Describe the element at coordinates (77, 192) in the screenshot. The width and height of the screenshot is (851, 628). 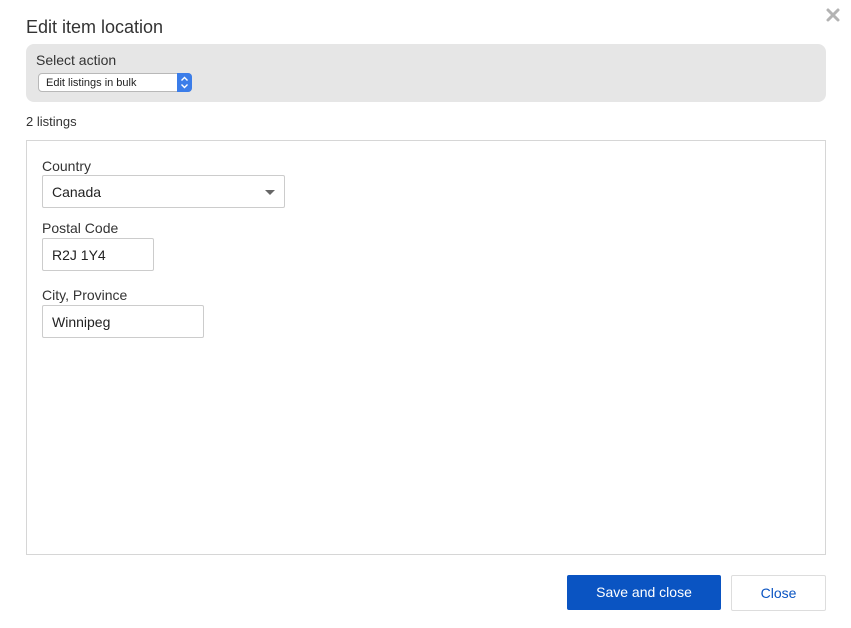
I see `country-value: Canada` at that location.